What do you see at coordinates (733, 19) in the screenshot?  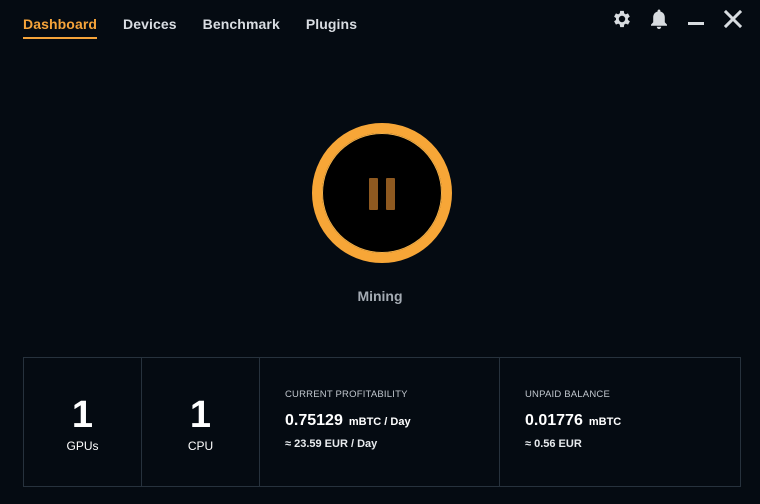 I see `close-icon` at bounding box center [733, 19].